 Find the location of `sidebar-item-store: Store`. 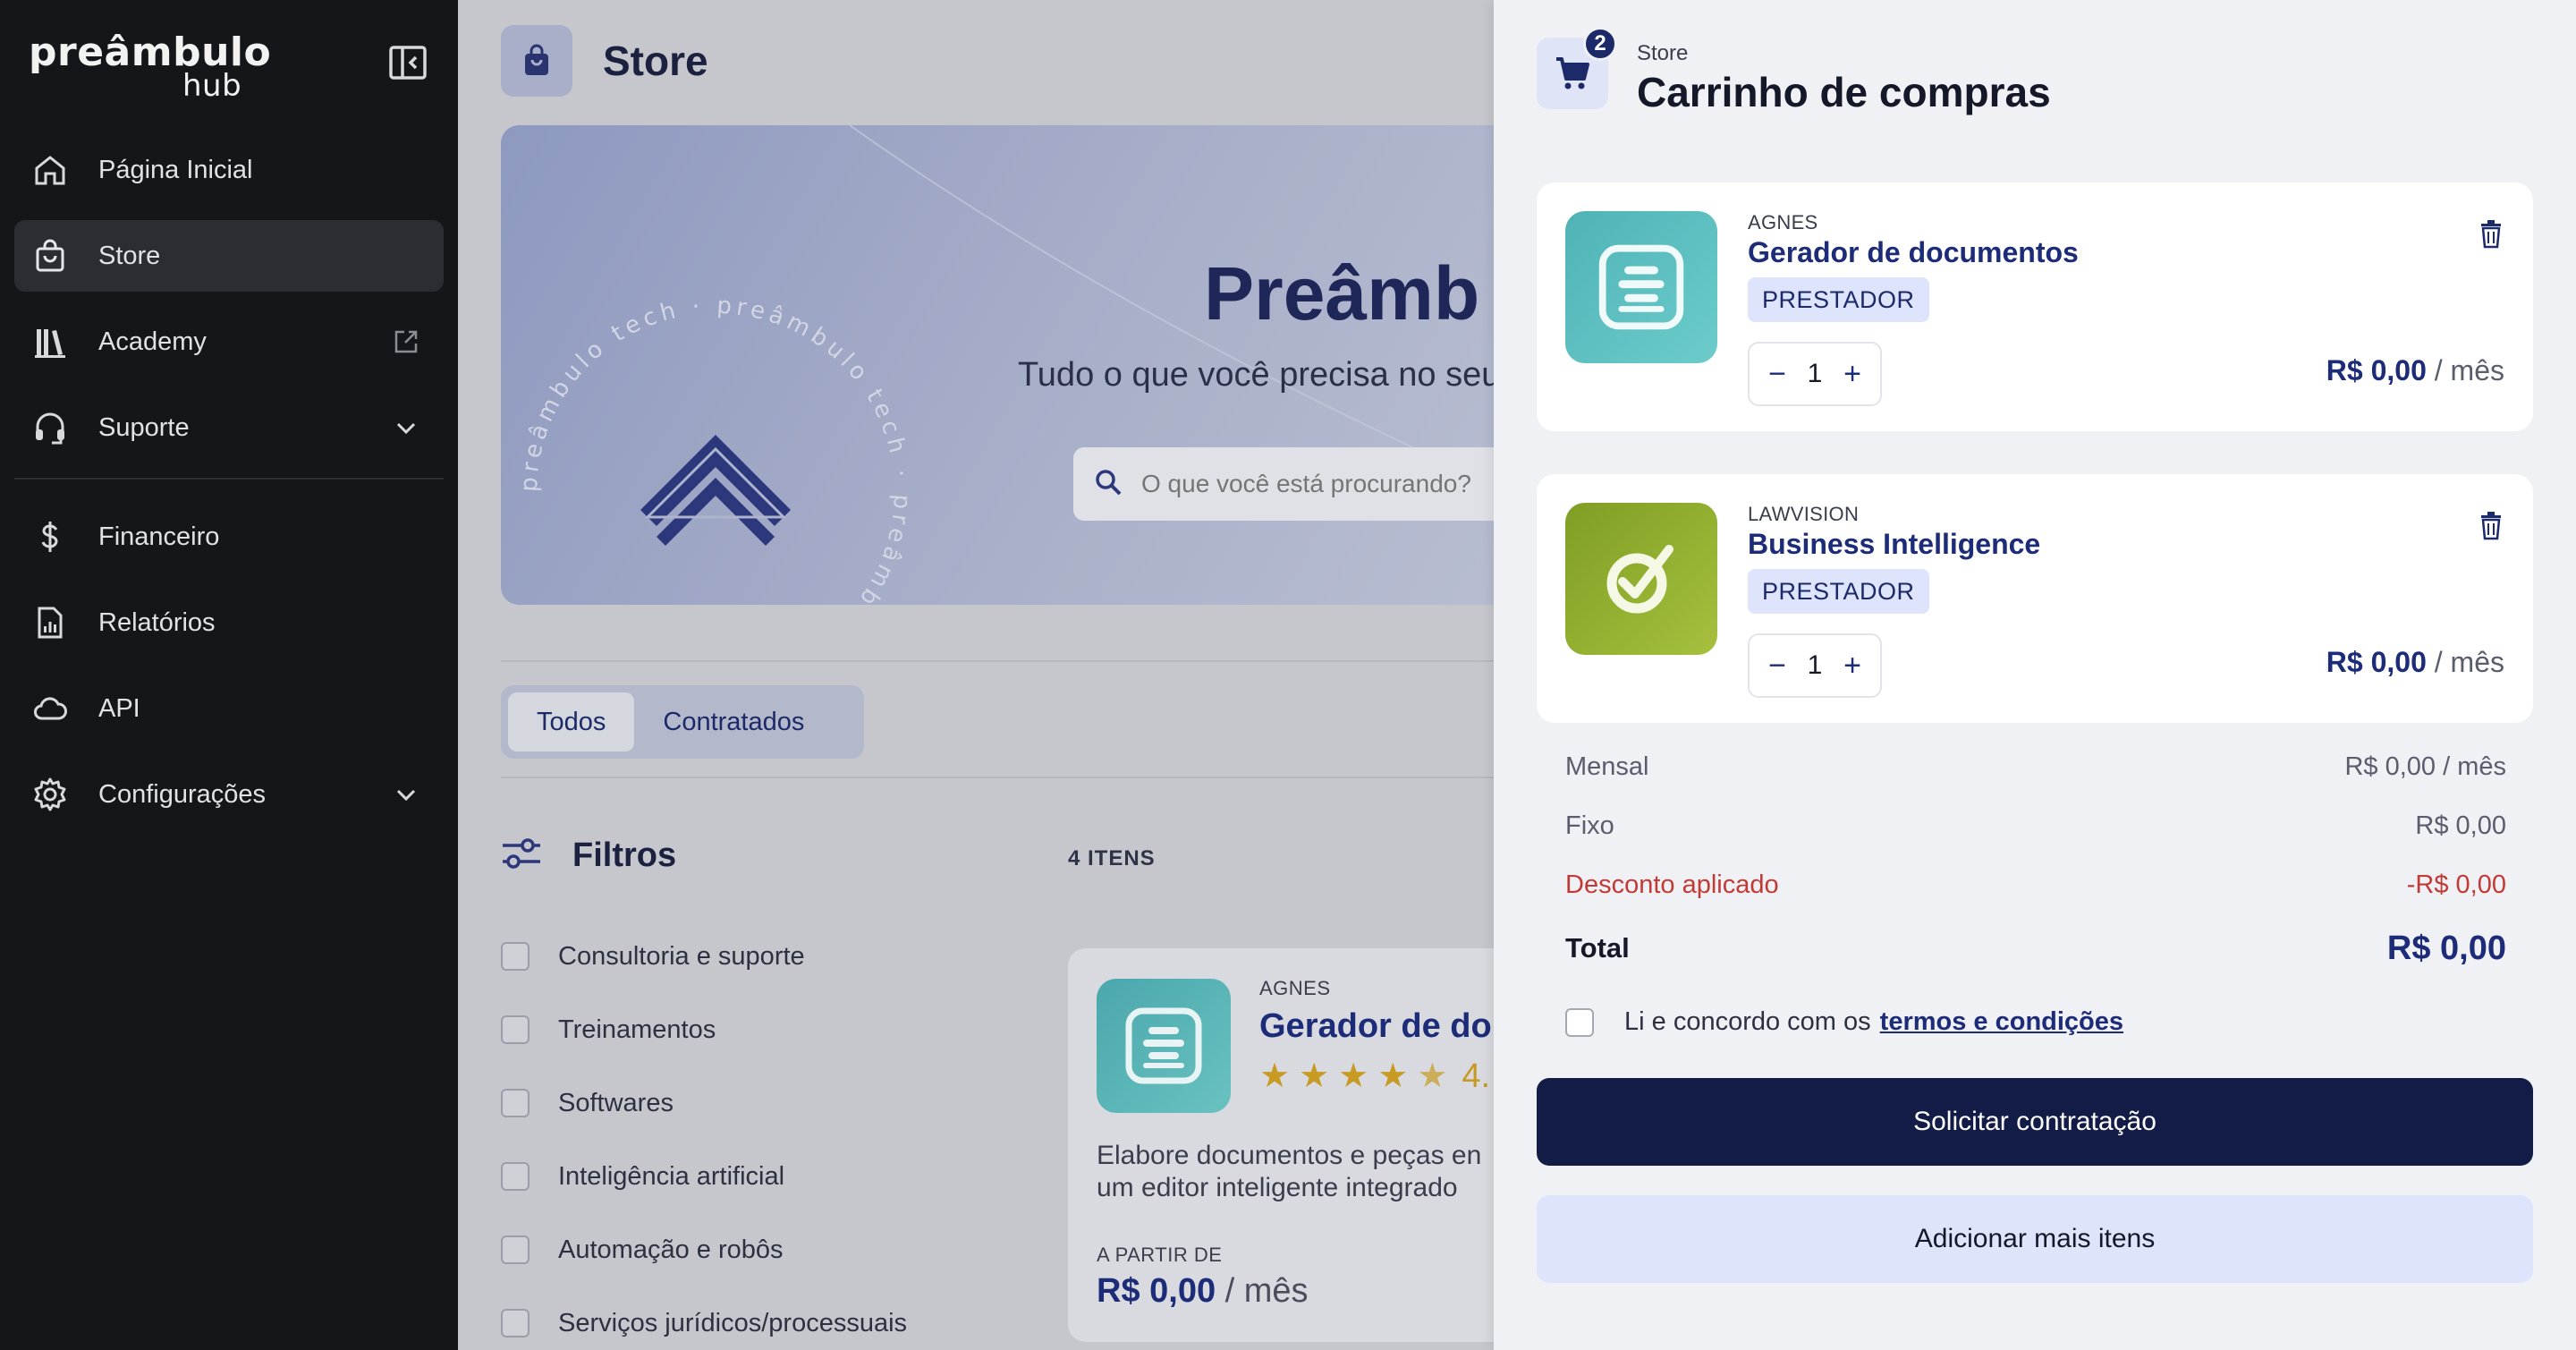

sidebar-item-store: Store is located at coordinates (229, 256).